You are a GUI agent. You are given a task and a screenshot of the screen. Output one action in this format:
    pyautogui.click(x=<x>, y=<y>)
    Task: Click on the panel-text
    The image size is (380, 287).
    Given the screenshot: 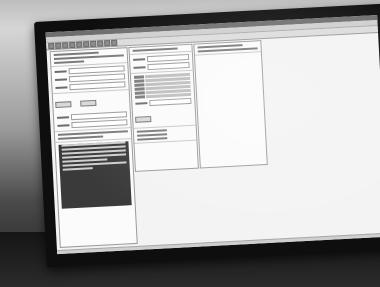 What is the action you would take?
    pyautogui.click(x=227, y=50)
    